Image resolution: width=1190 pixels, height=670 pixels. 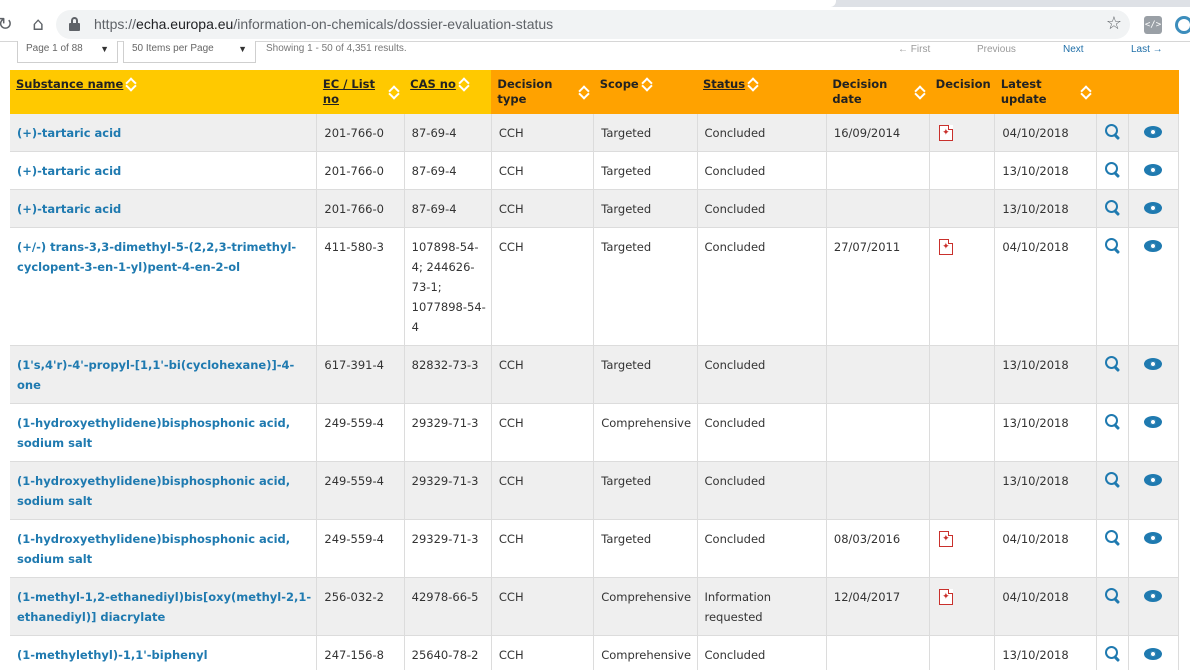 I want to click on status: Information requested, so click(x=762, y=606).